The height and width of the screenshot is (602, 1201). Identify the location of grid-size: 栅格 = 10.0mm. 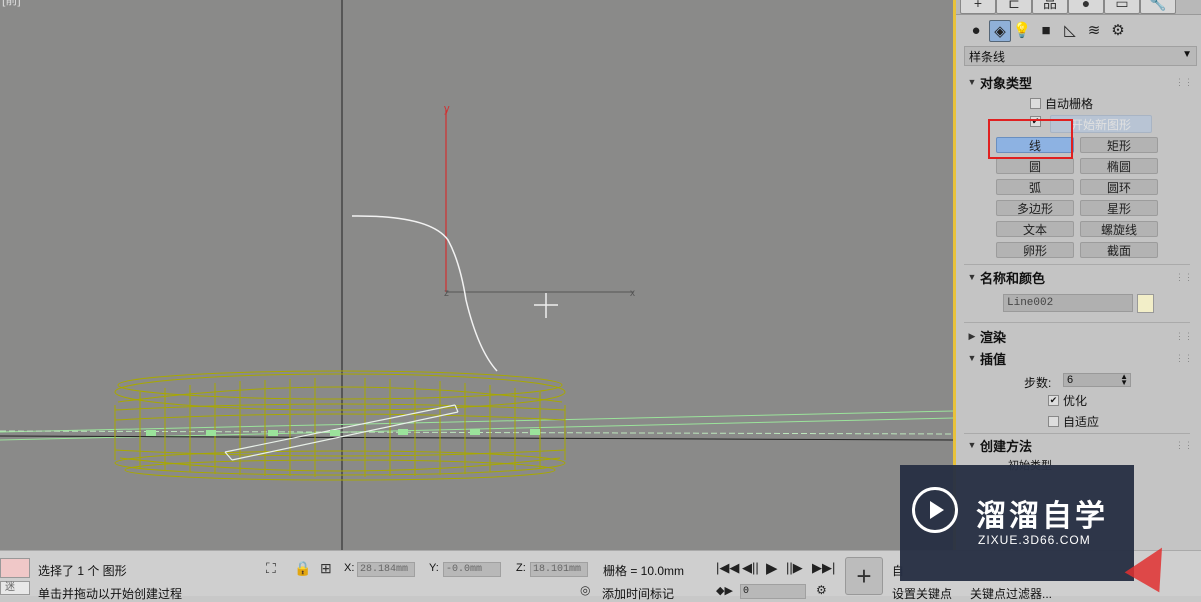
(644, 571).